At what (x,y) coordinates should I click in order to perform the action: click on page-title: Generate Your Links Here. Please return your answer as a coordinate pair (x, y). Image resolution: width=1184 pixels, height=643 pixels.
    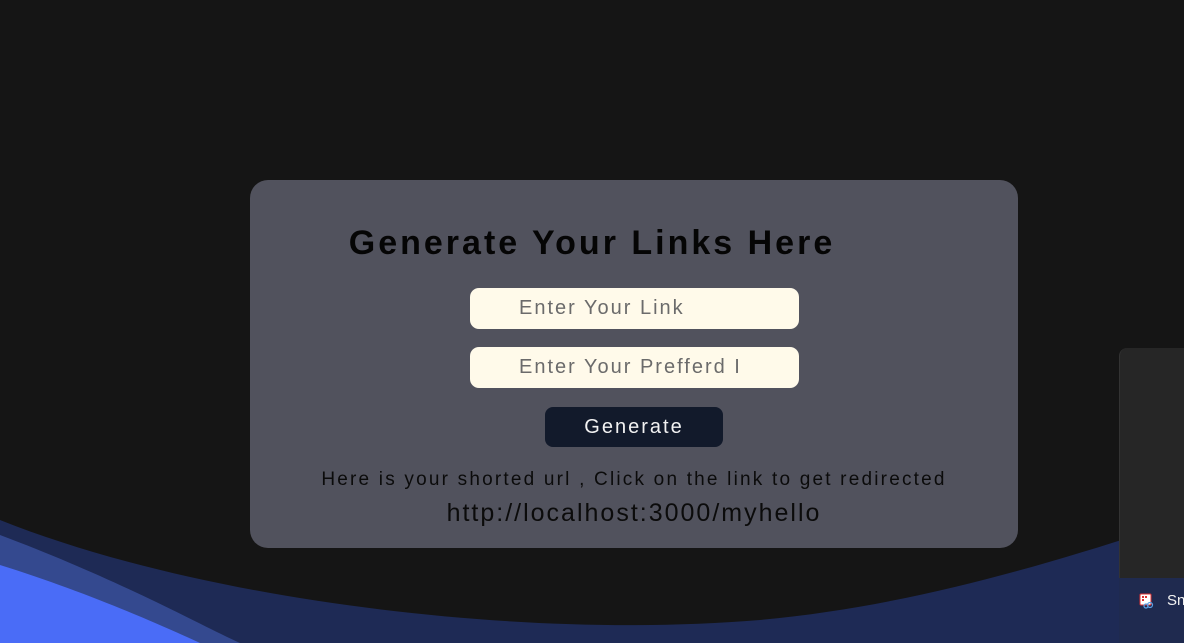
    Looking at the image, I should click on (592, 243).